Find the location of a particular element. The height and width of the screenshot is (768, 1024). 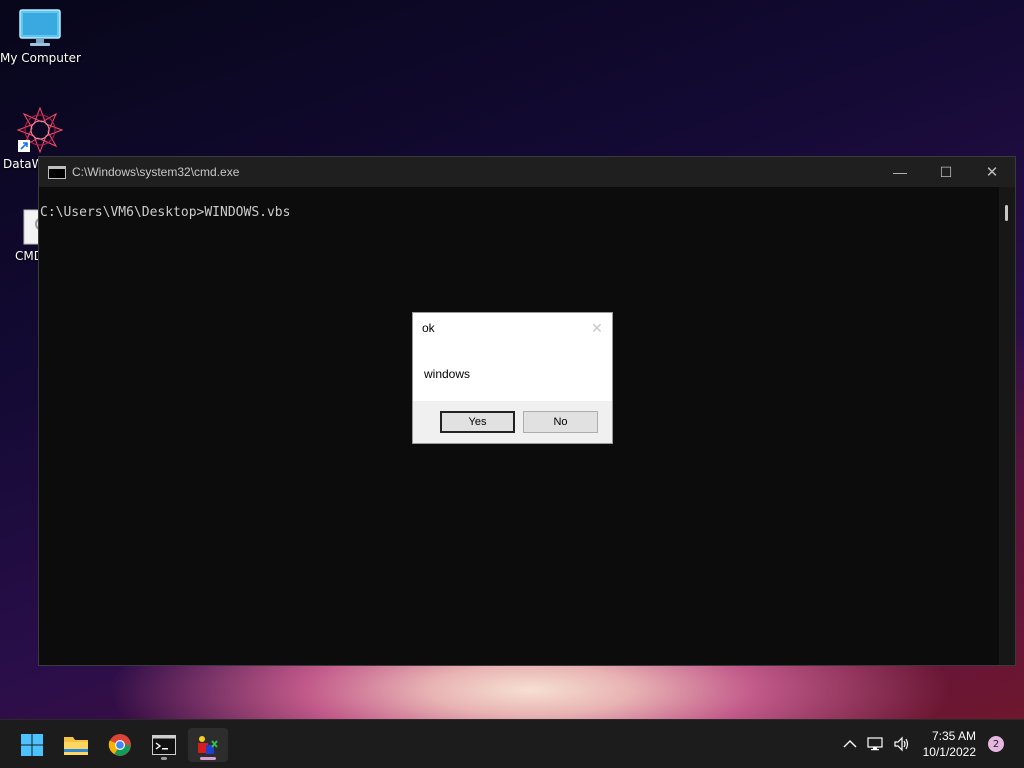

scrollbar-thumb is located at coordinates (1006, 213).